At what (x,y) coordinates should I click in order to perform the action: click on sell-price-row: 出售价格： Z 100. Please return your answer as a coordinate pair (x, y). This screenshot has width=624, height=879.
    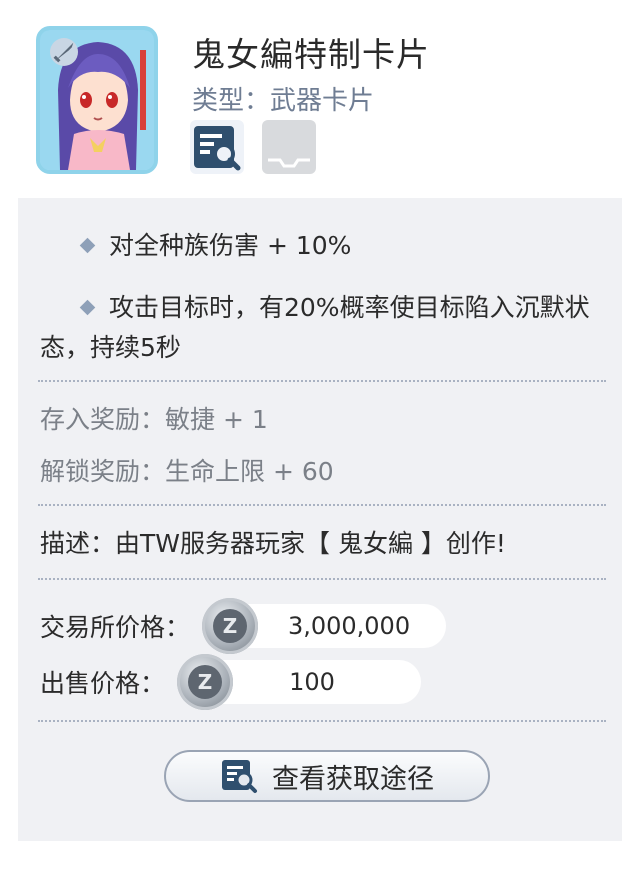
    Looking at the image, I should click on (231, 682).